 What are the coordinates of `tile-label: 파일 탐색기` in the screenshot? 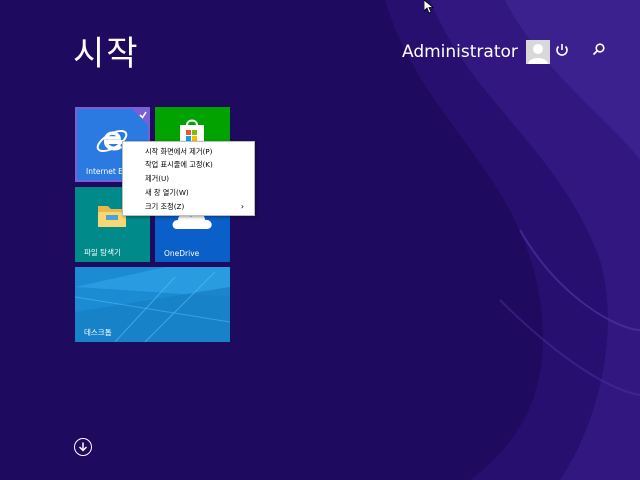 It's located at (102, 252).